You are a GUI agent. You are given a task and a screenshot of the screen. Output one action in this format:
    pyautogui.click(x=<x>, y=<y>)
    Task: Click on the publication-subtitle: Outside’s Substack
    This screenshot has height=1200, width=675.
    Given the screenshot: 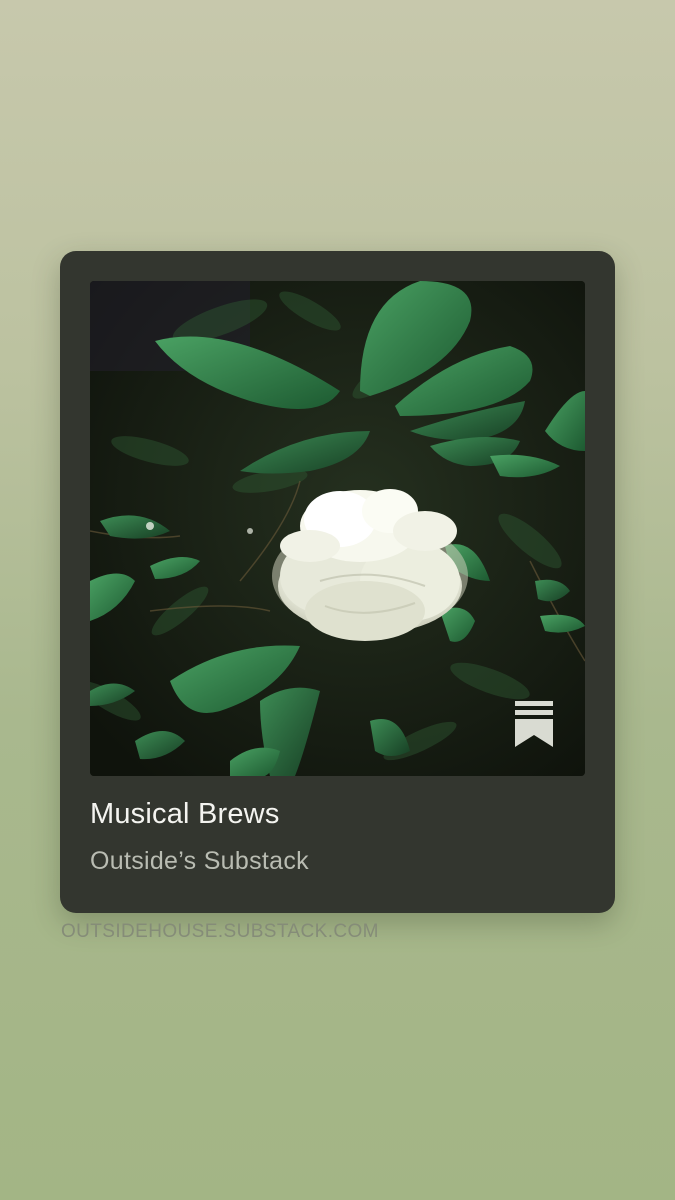 What is the action you would take?
    pyautogui.click(x=199, y=861)
    